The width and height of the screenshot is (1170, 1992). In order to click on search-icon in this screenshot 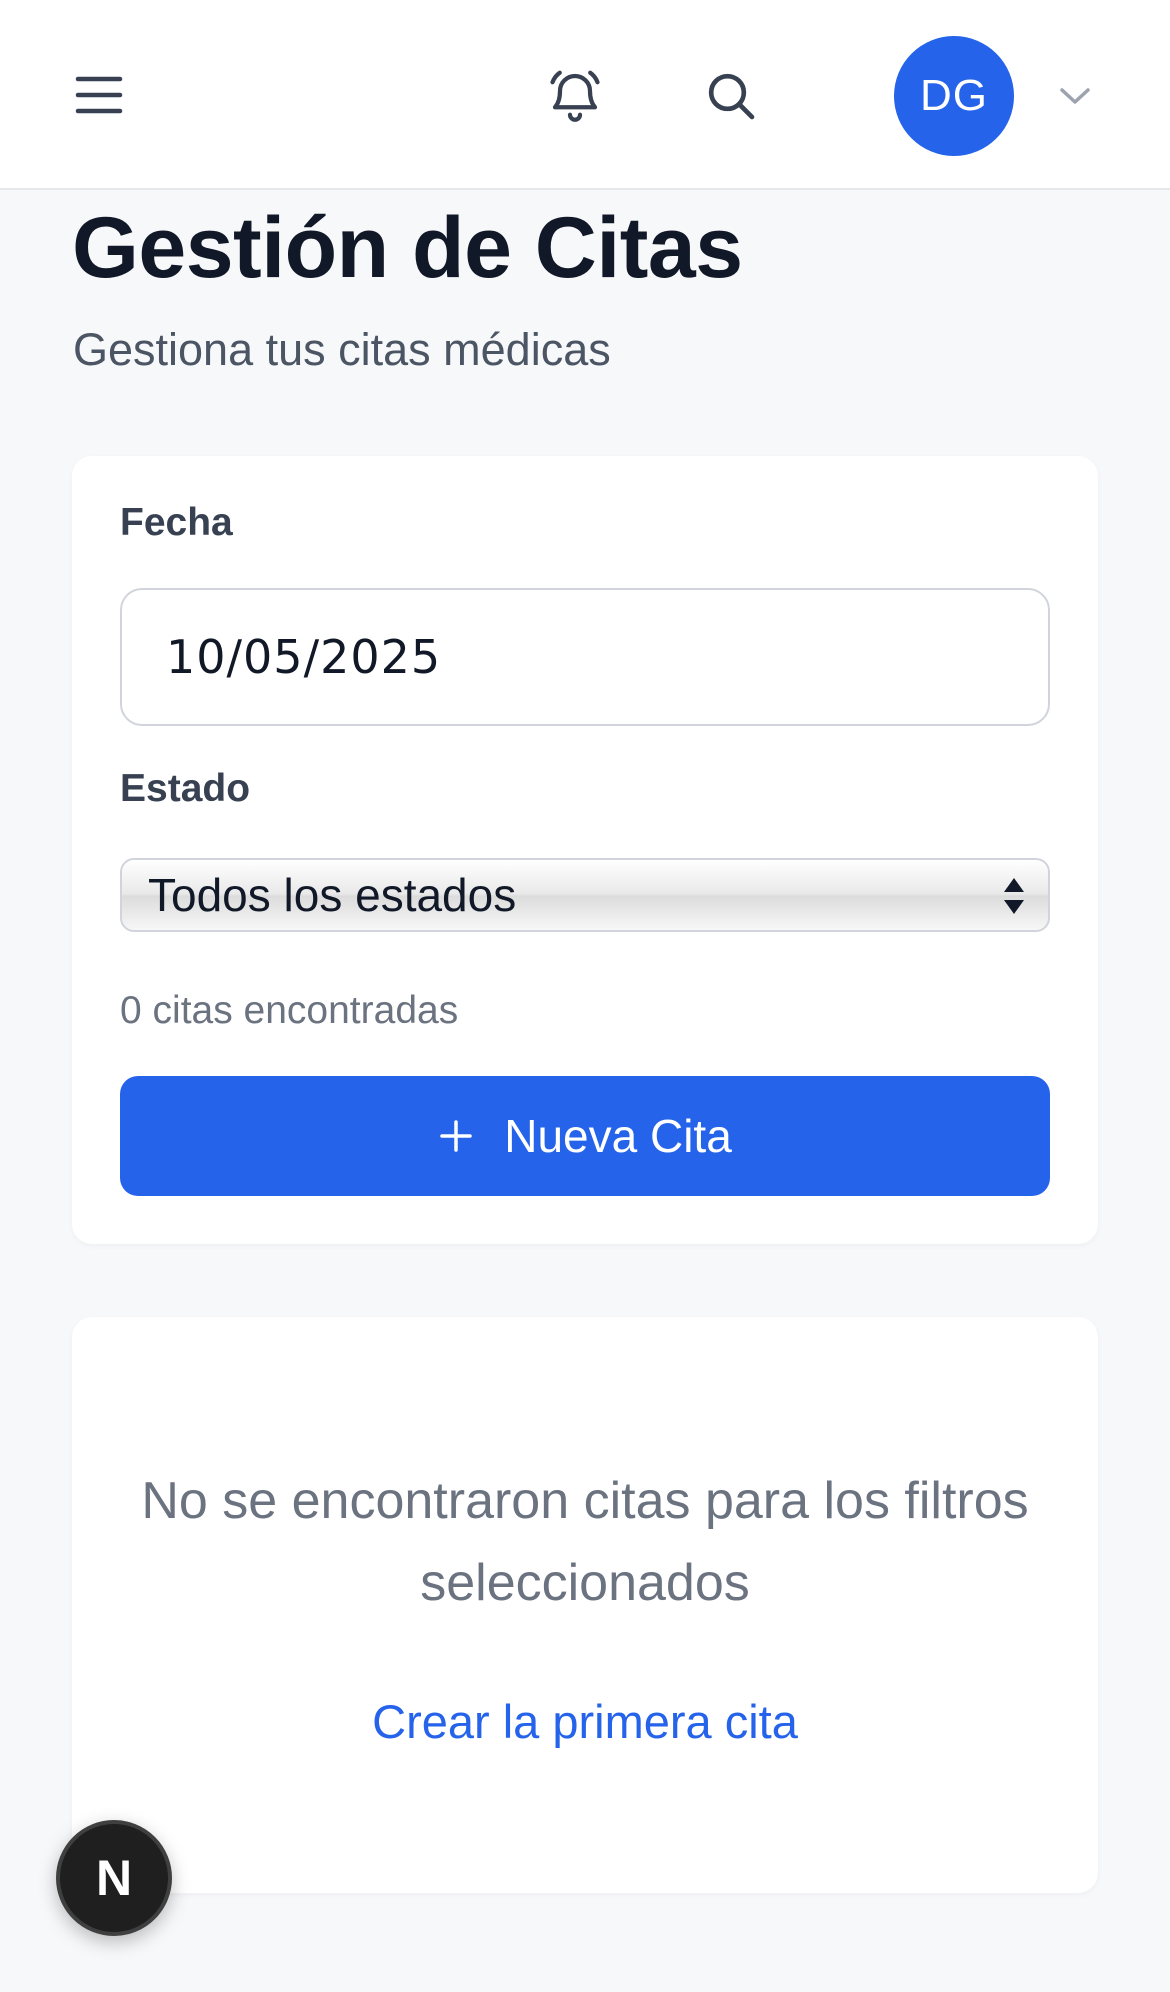, I will do `click(731, 96)`.